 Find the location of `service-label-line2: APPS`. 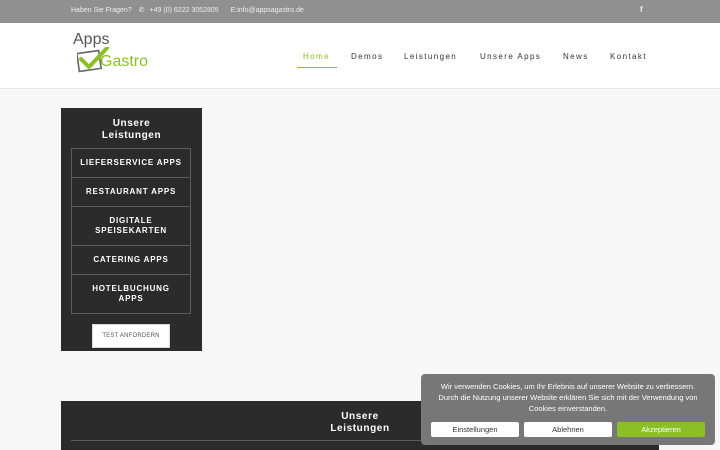

service-label-line2: APPS is located at coordinates (131, 298).